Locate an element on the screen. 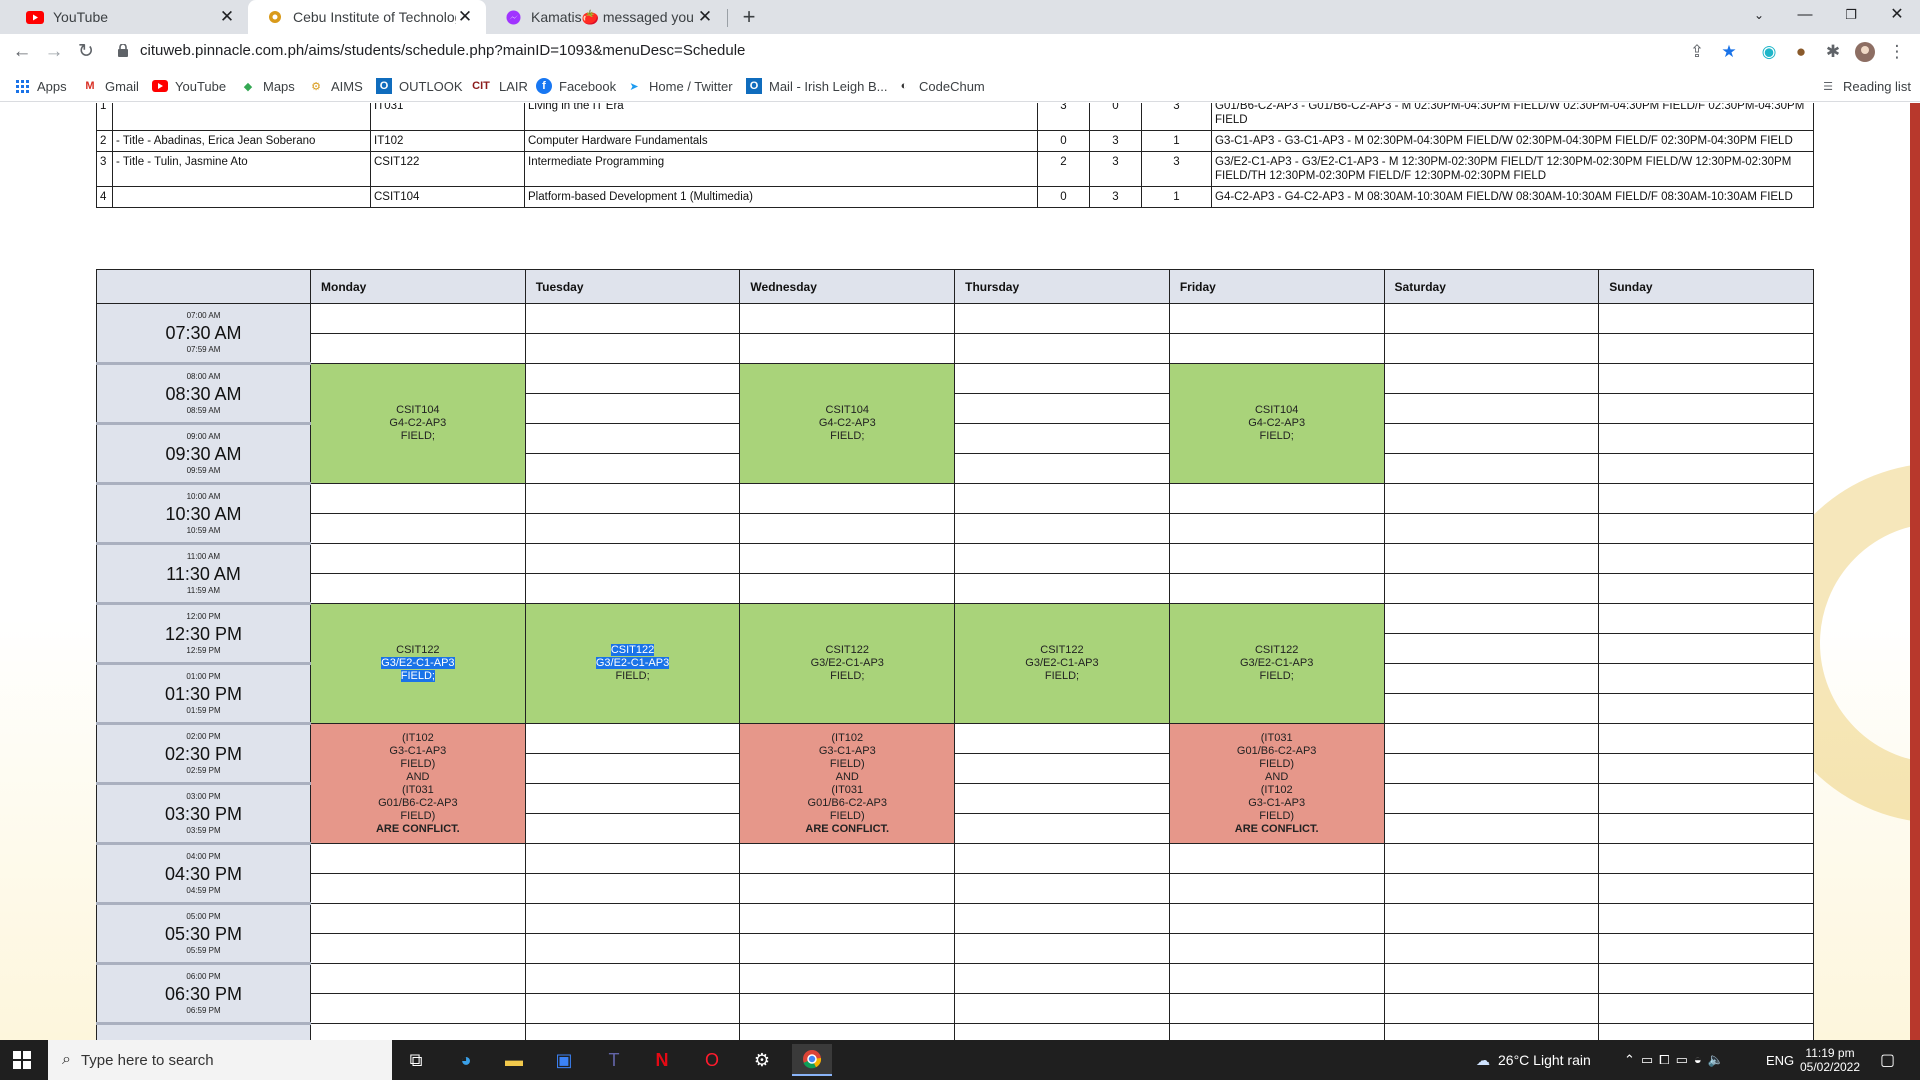 The height and width of the screenshot is (1080, 1920). schedule-row: 10:00 AM 10:30 AM 10:59 AM is located at coordinates (955, 514).